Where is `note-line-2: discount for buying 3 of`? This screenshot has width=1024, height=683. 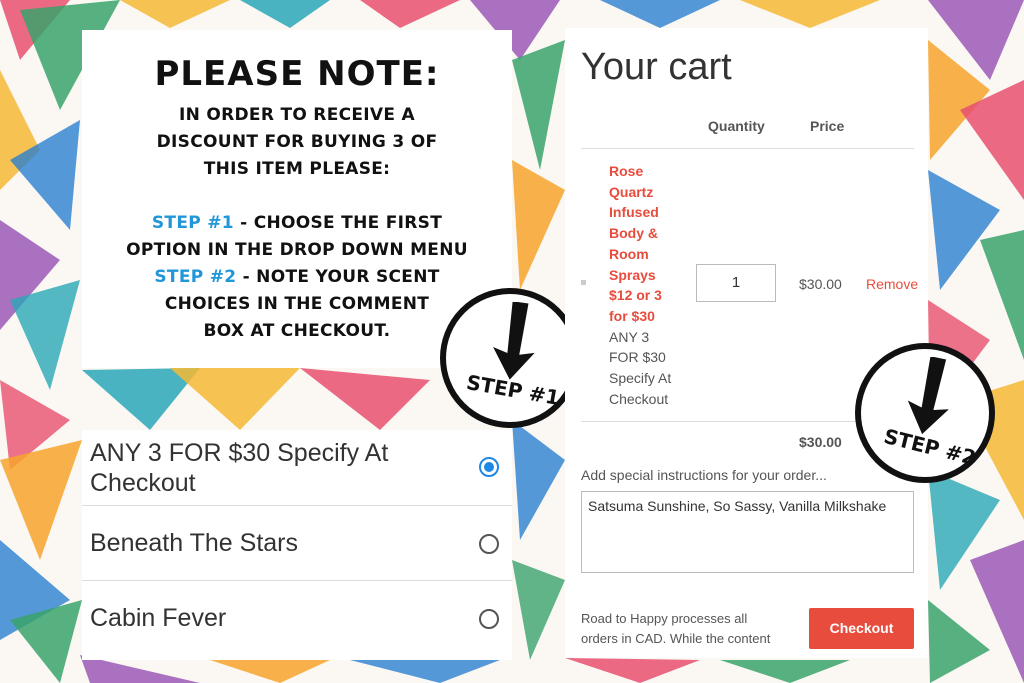 note-line-2: discount for buying 3 of is located at coordinates (297, 142).